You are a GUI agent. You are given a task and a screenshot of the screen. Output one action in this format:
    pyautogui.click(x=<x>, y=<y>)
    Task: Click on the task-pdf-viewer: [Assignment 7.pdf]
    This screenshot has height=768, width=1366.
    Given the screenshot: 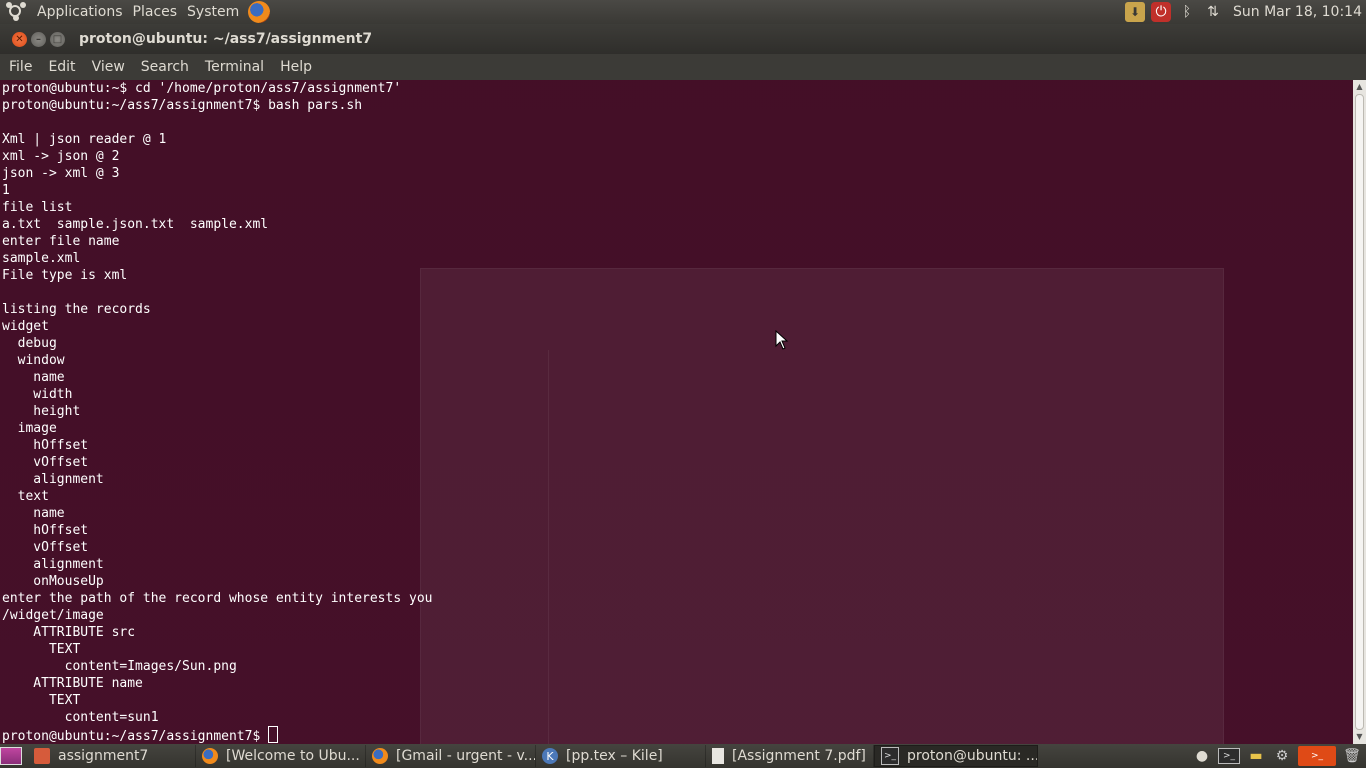 What is the action you would take?
    pyautogui.click(x=790, y=756)
    